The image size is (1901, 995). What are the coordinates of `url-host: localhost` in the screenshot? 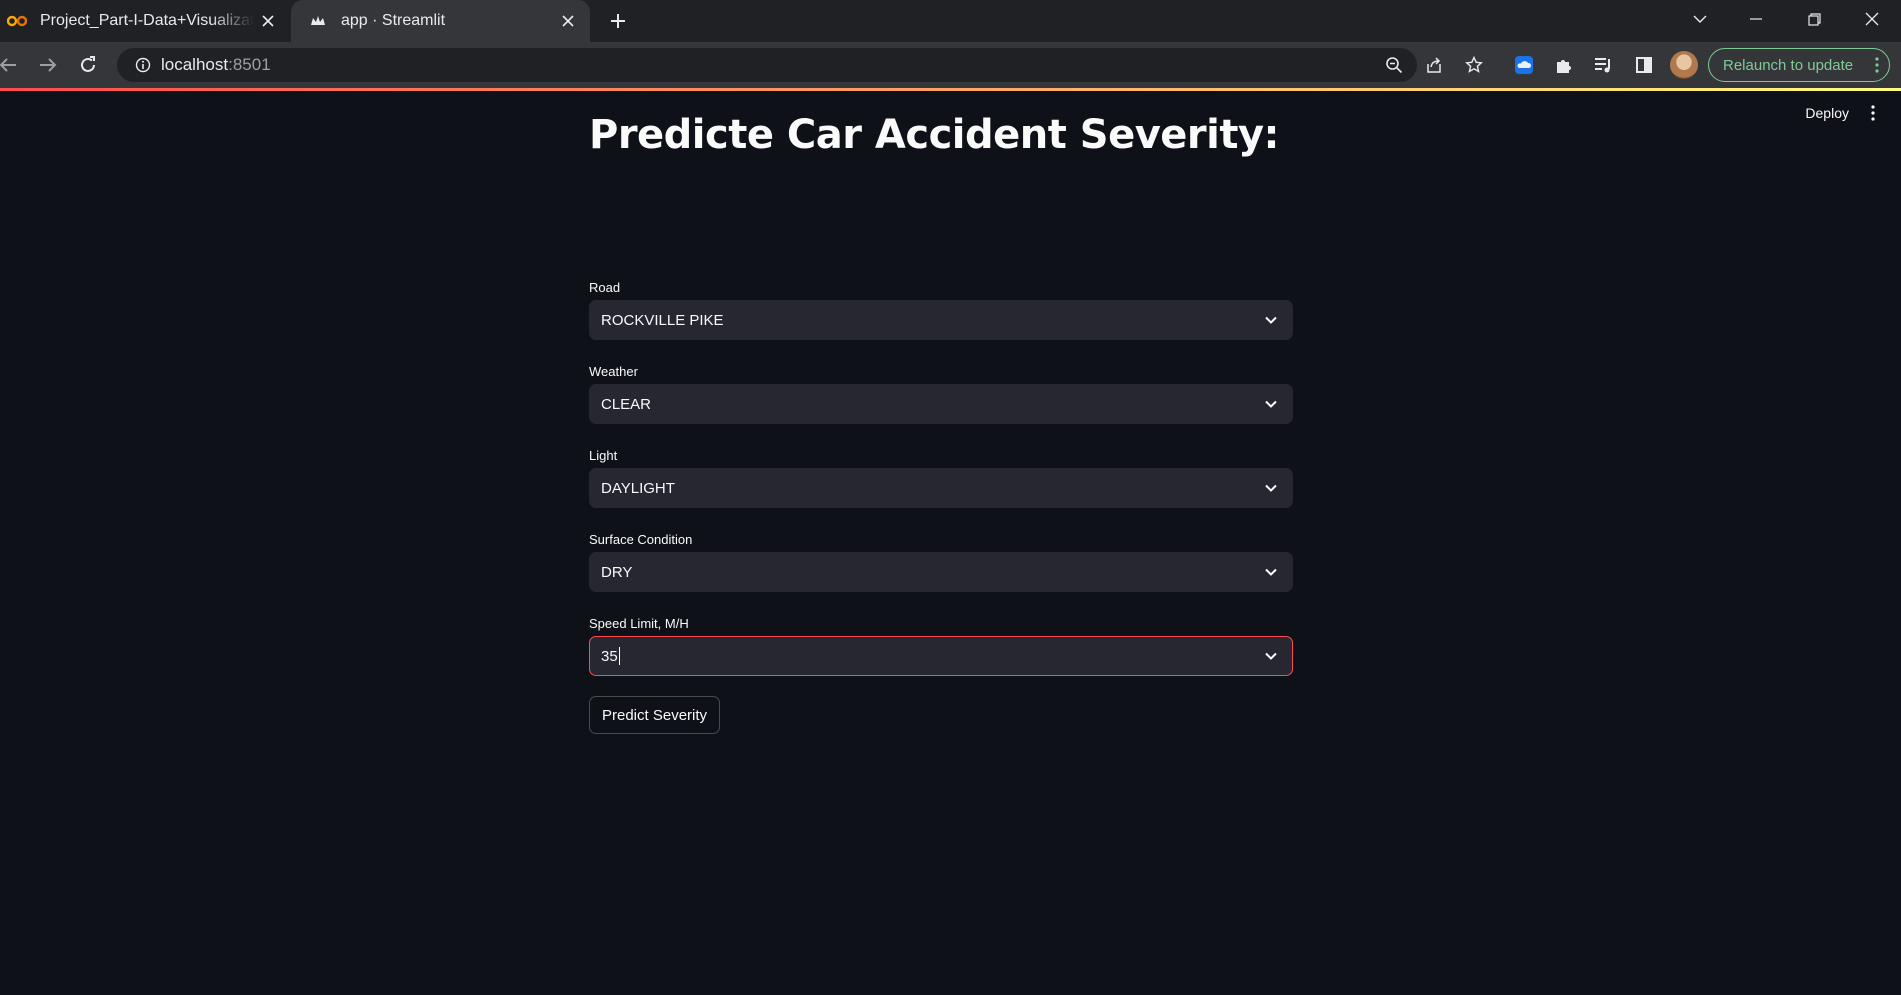 It's located at (195, 64).